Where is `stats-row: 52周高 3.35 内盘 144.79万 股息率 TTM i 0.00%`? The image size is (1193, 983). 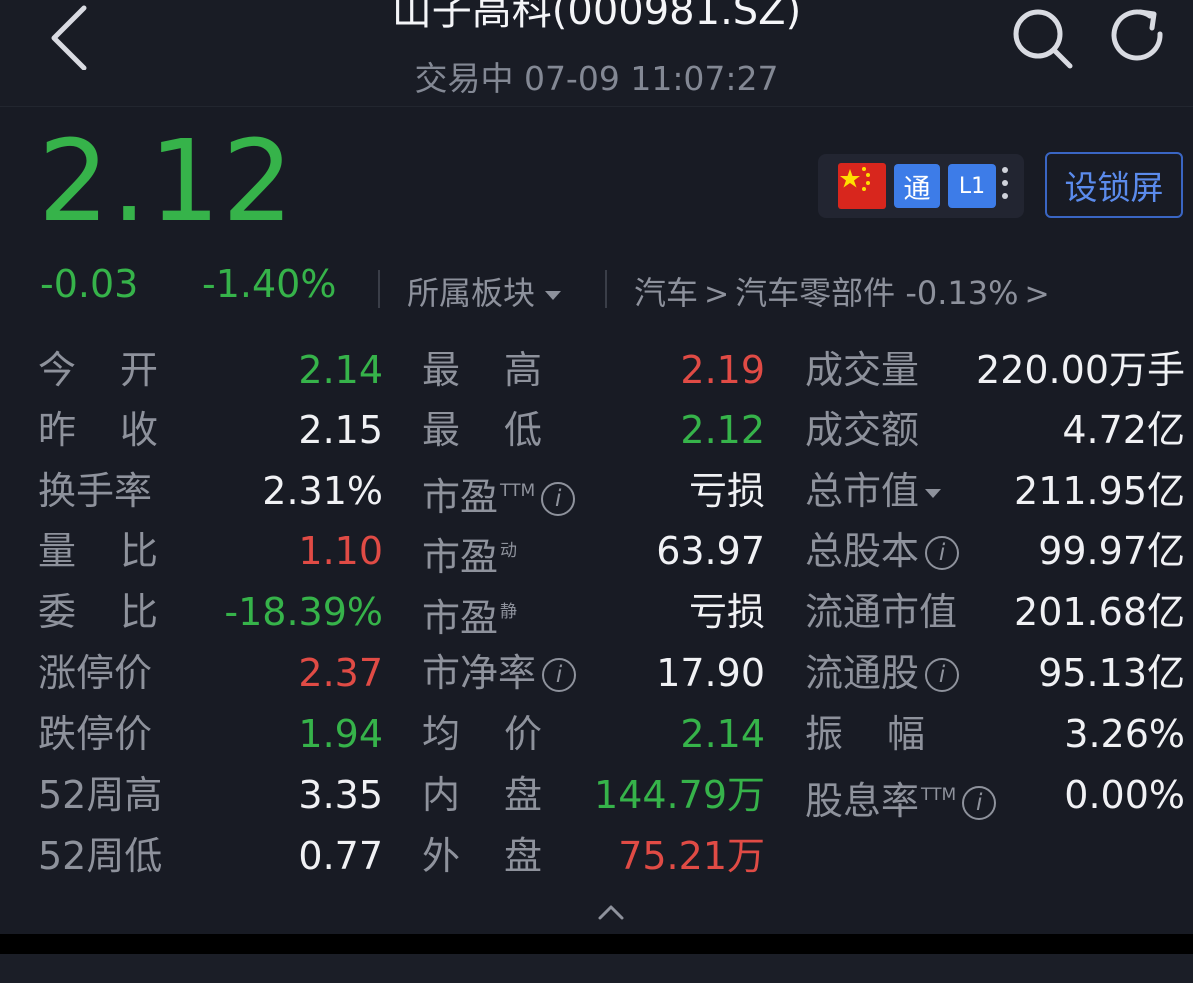
stats-row: 52周高 3.35 内盘 144.79万 股息率 TTM i 0.00% is located at coordinates (596, 795).